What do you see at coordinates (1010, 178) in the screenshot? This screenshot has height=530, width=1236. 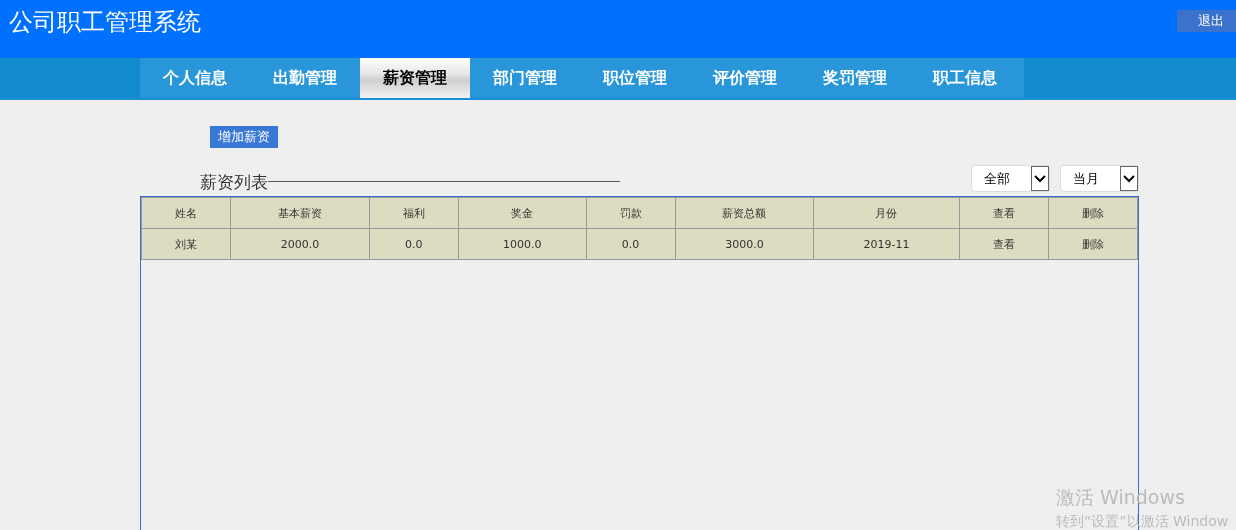 I see `filter-select: 全部` at bounding box center [1010, 178].